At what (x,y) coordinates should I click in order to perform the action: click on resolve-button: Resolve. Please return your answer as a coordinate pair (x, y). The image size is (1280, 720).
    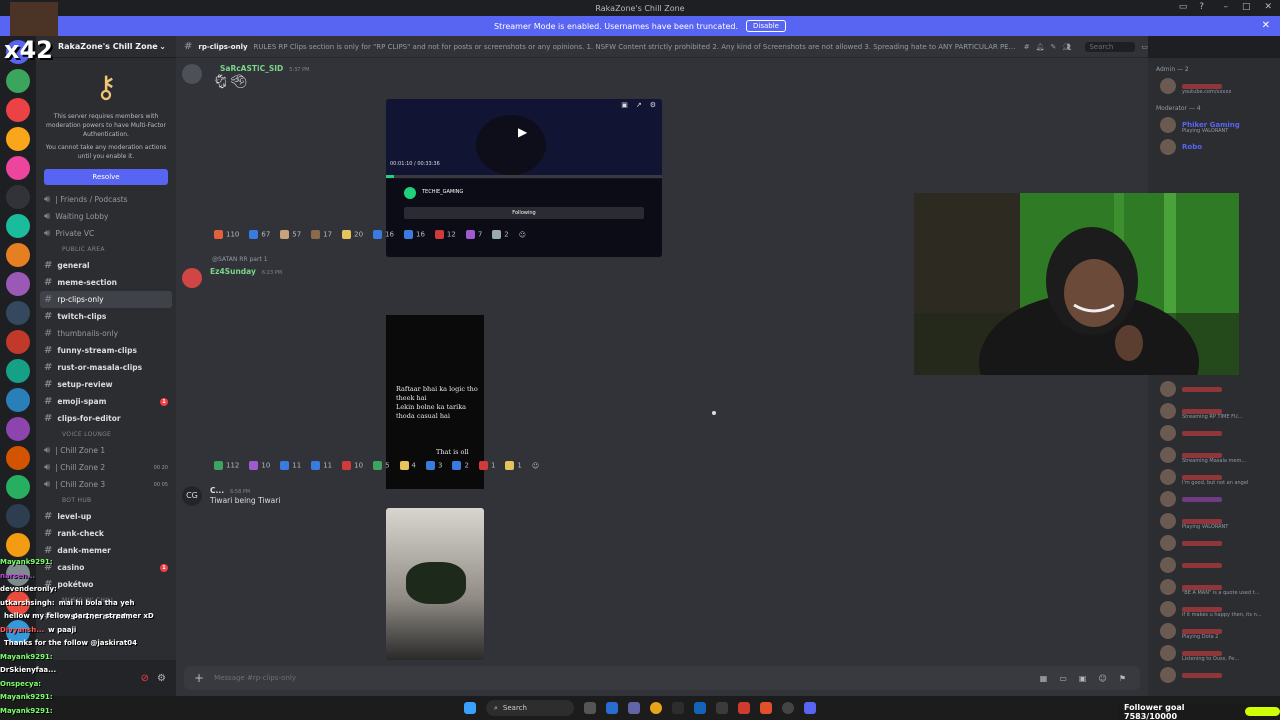
    Looking at the image, I should click on (106, 177).